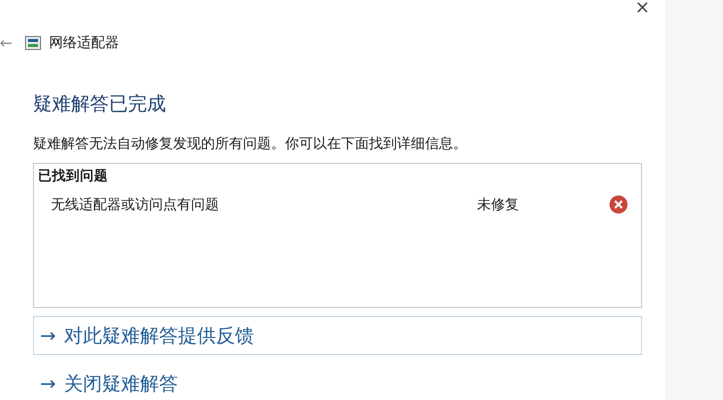 The image size is (723, 400). What do you see at coordinates (642, 8) in the screenshot?
I see `close-button: ×` at bounding box center [642, 8].